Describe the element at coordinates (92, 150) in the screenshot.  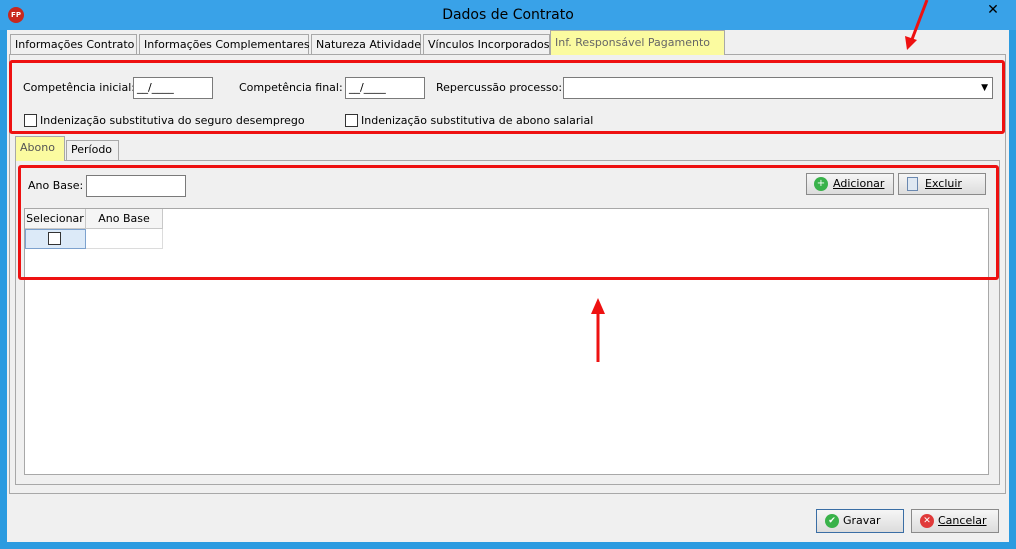
I see `subtab-periodo: Período` at that location.